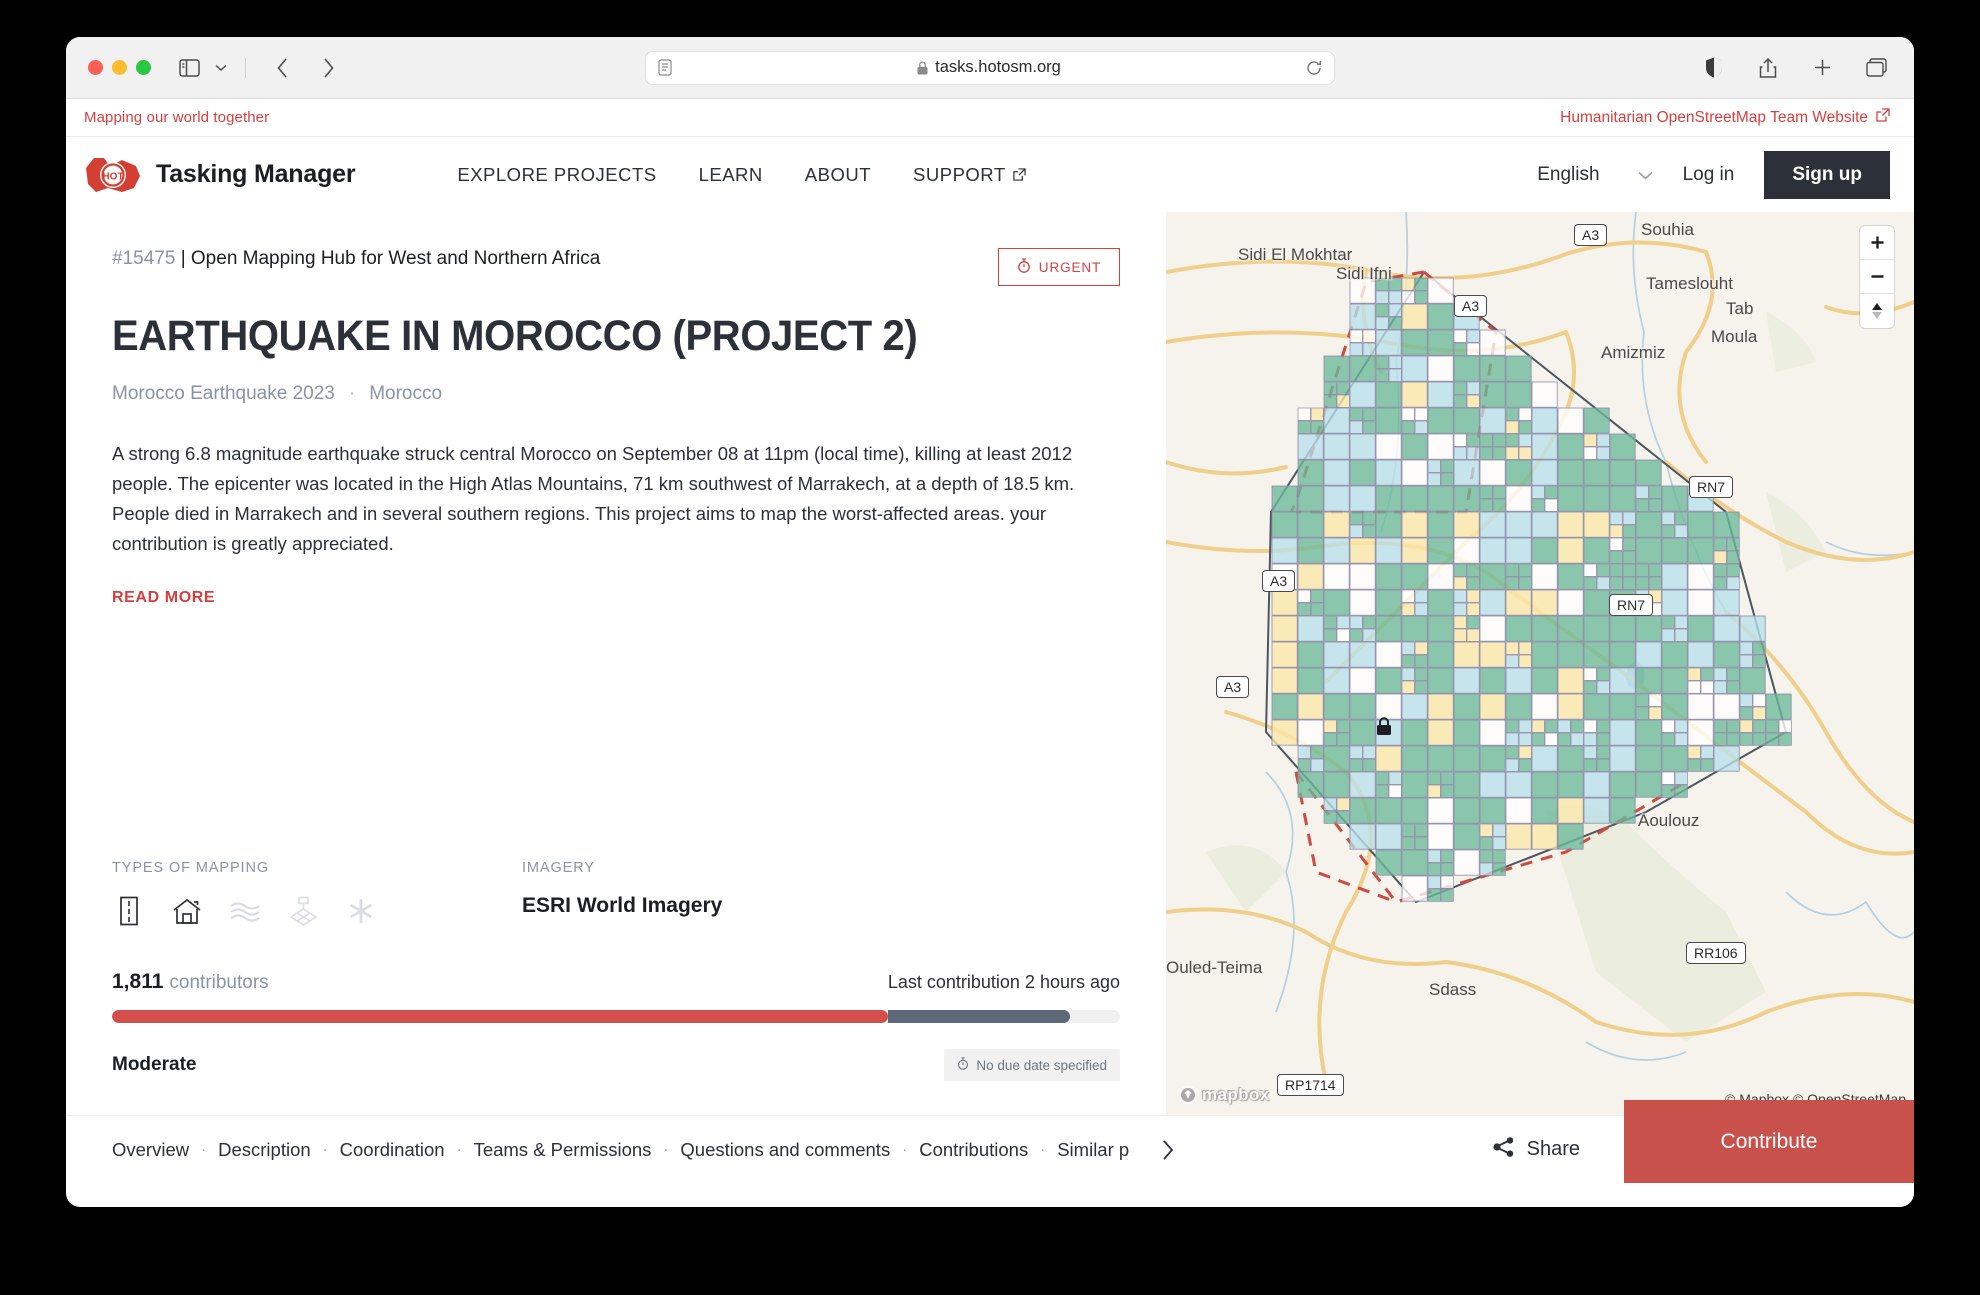  What do you see at coordinates (264, 1150) in the screenshot?
I see `tab-description: Description` at bounding box center [264, 1150].